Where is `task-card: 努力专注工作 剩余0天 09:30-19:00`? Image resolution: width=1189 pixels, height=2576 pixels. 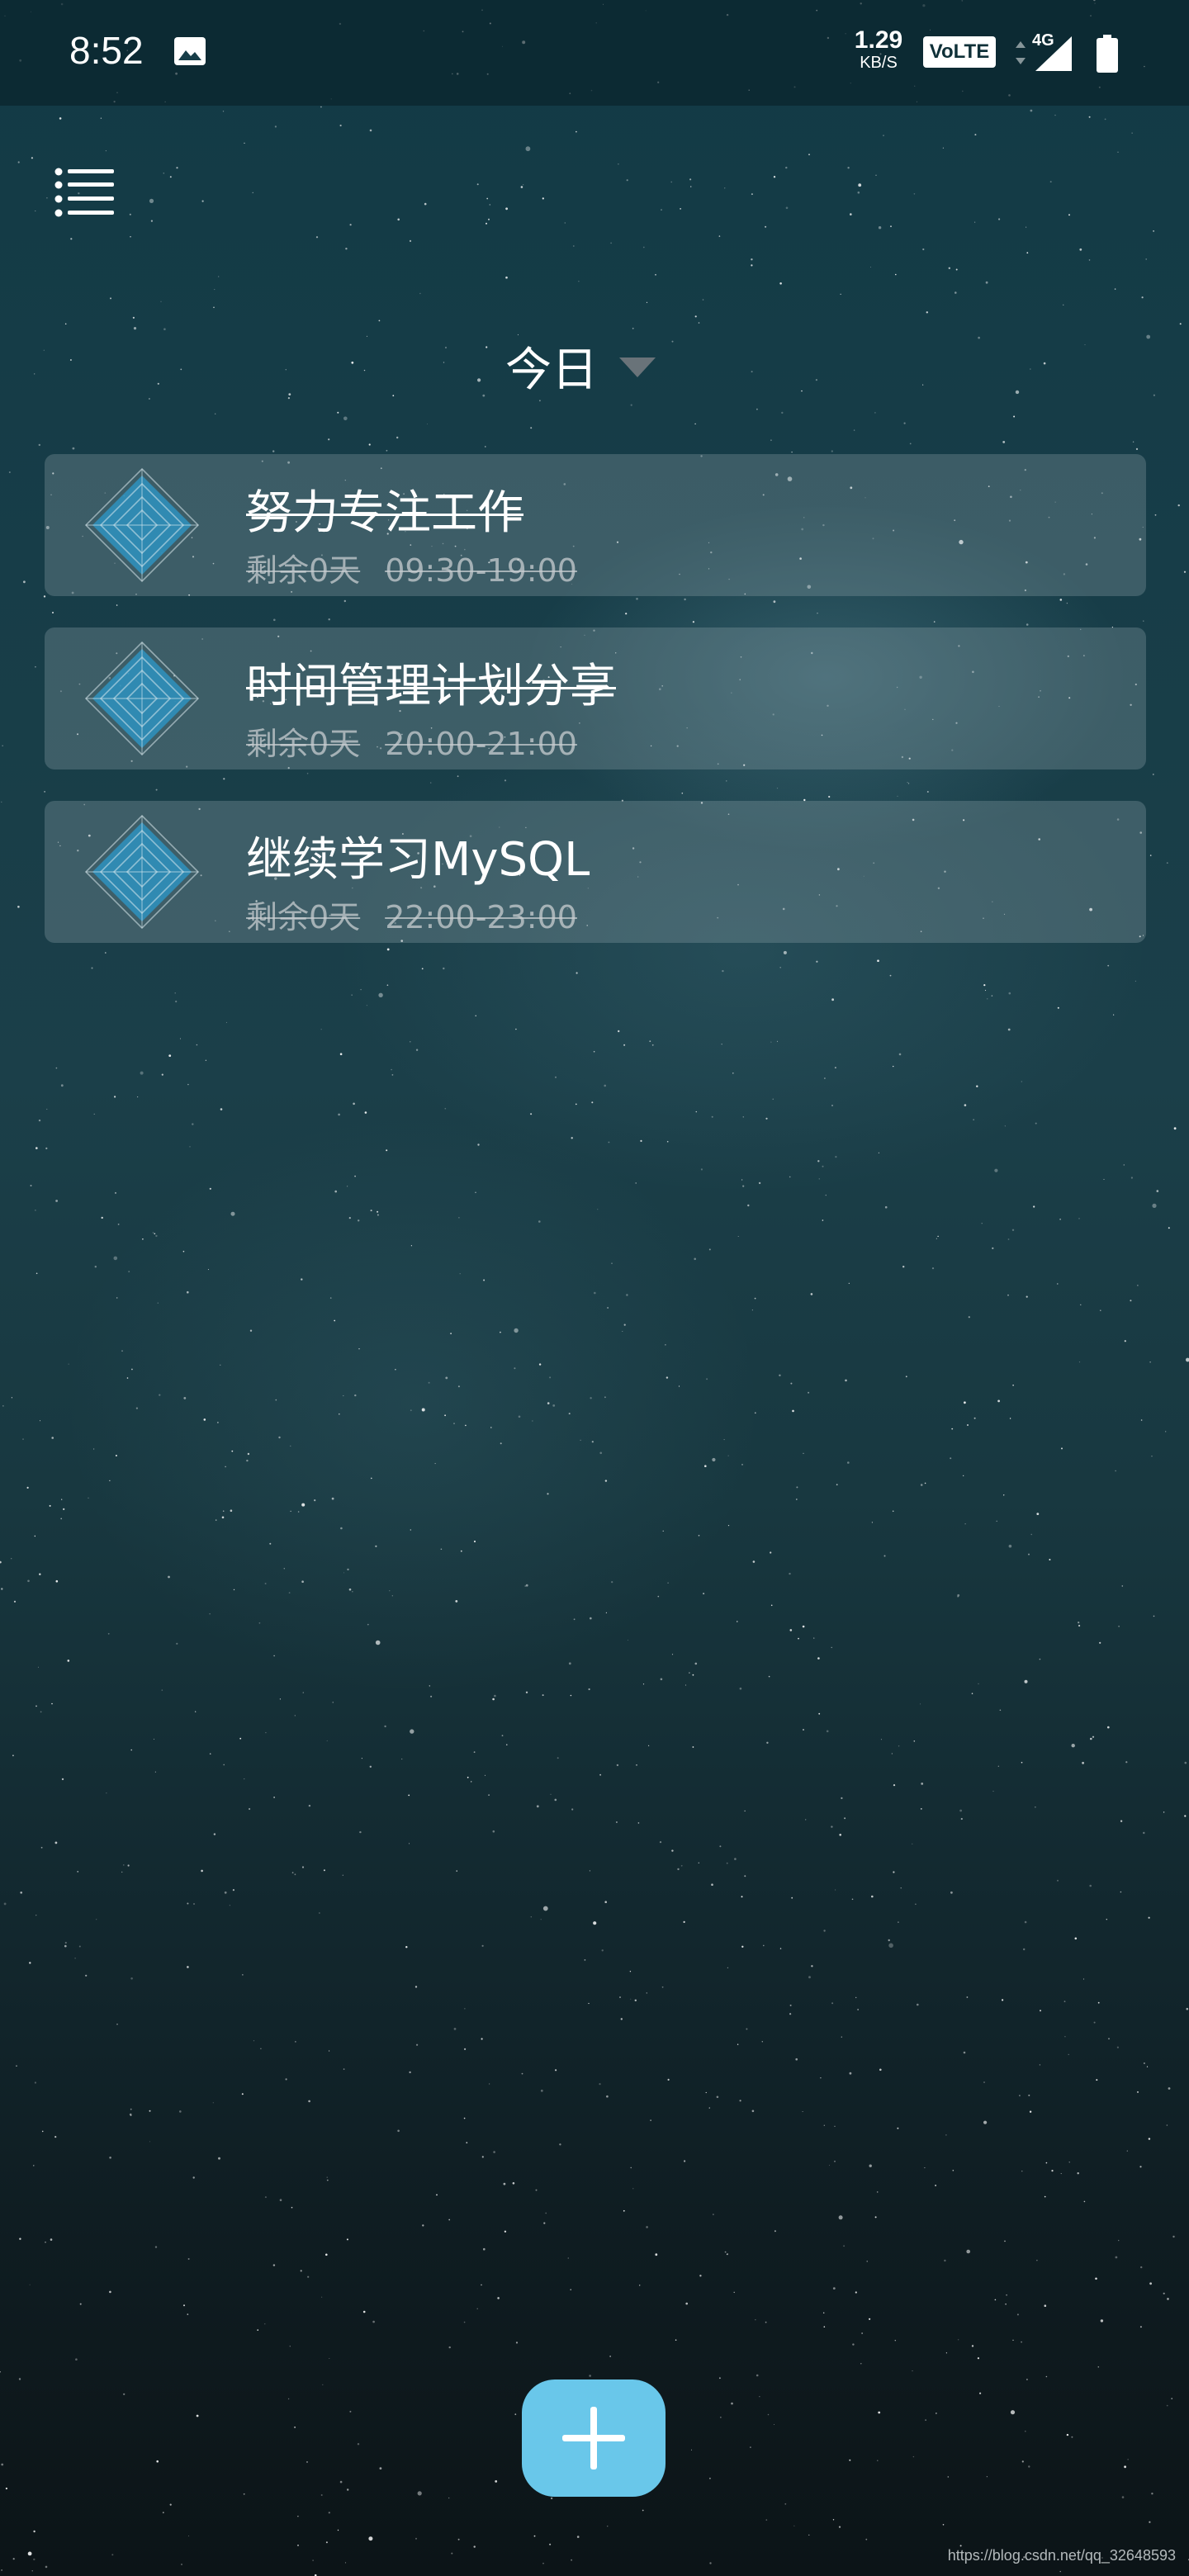 task-card: 努力专注工作 剩余0天 09:30-19:00 is located at coordinates (595, 525).